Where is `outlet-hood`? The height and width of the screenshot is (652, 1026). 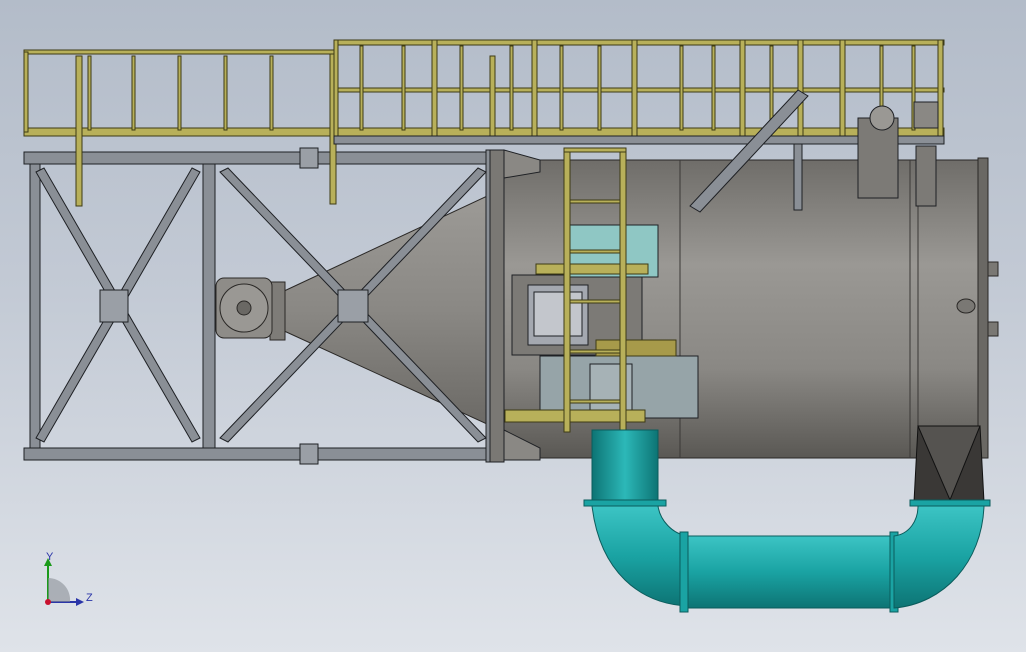
outlet-hood is located at coordinates (949, 464).